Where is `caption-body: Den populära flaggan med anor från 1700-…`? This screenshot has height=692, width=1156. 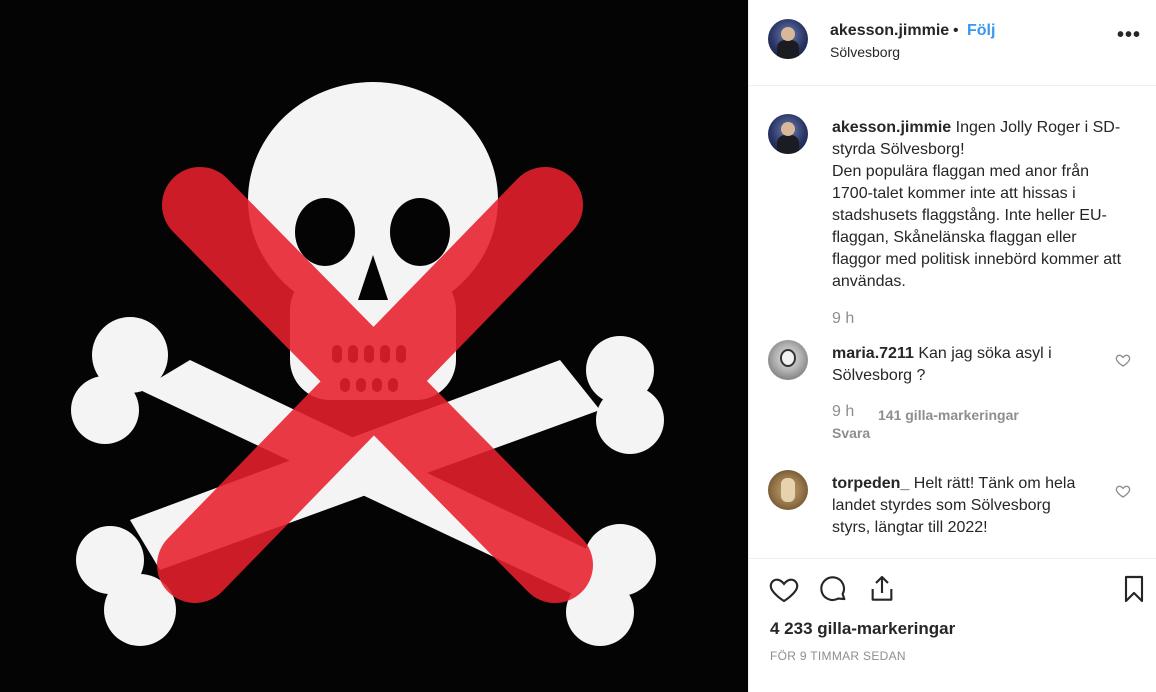
caption-body: Den populära flaggan med anor från 1700-… is located at coordinates (977, 226).